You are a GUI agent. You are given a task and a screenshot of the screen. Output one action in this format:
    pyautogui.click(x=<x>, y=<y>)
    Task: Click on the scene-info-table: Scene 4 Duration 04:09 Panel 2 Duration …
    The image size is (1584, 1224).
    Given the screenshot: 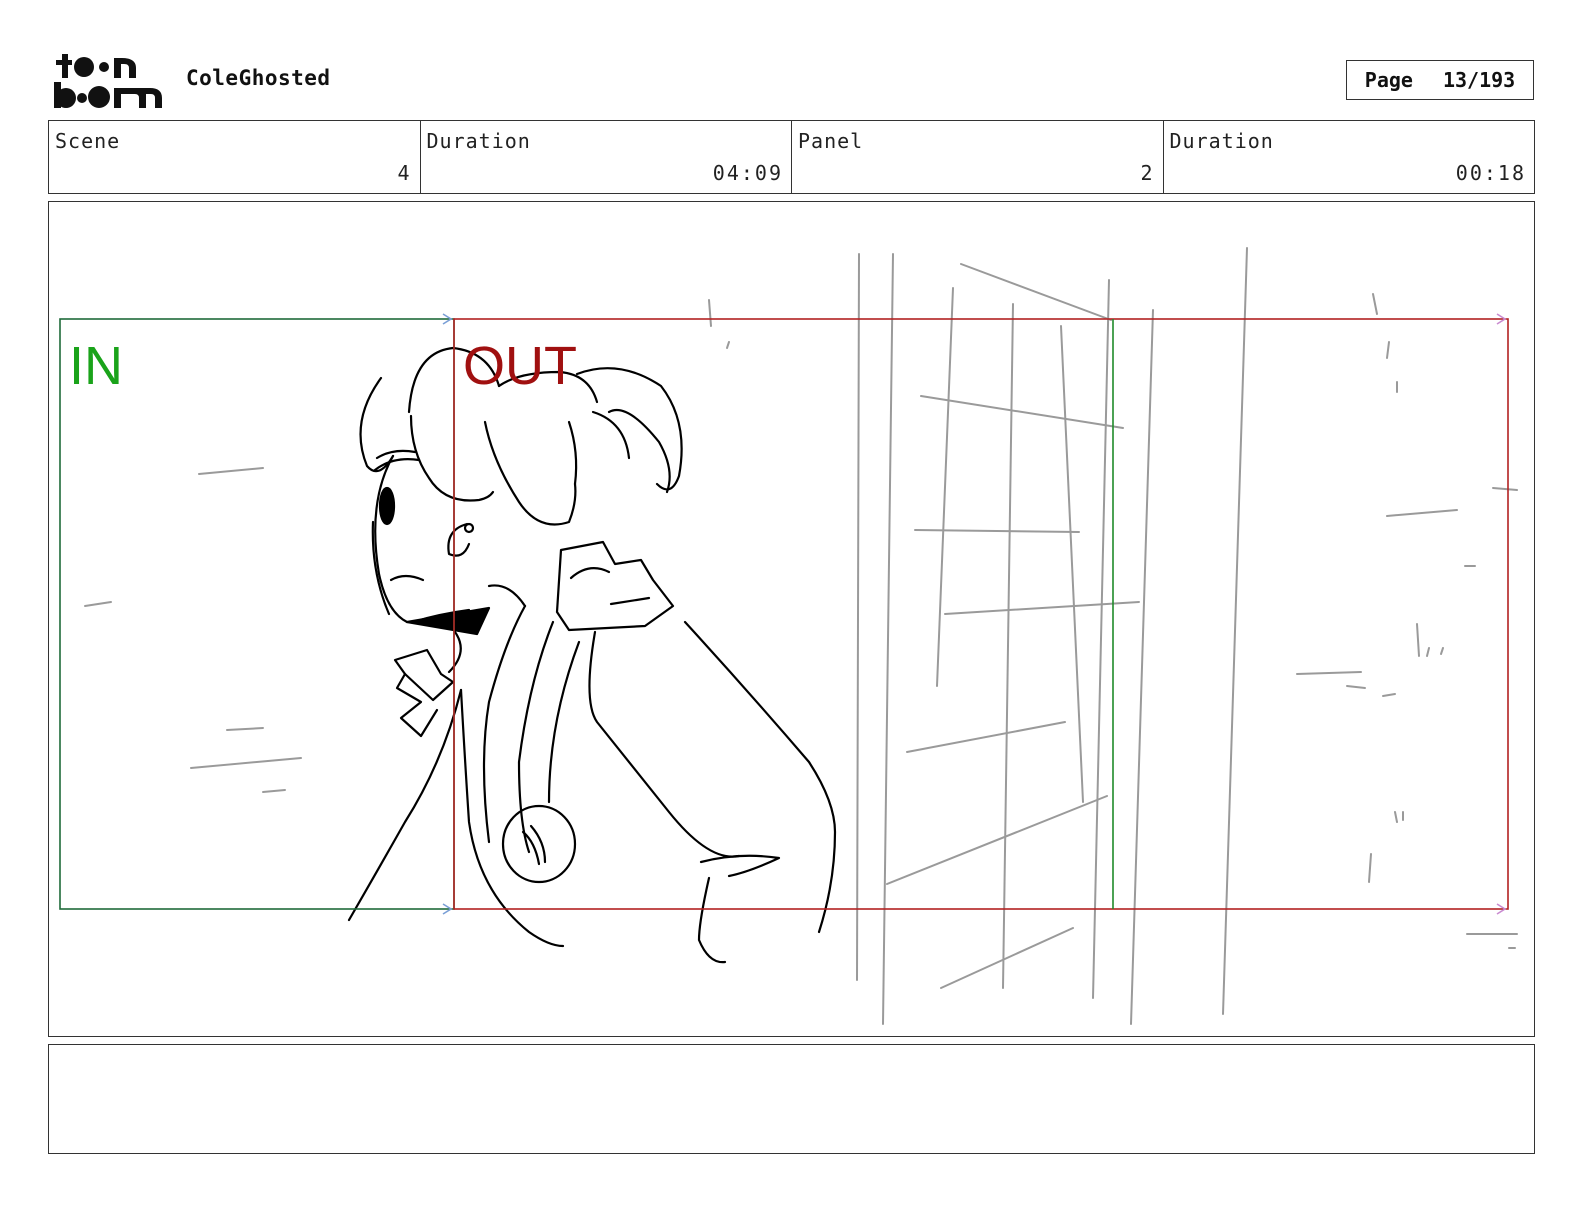 What is the action you would take?
    pyautogui.click(x=791, y=157)
    